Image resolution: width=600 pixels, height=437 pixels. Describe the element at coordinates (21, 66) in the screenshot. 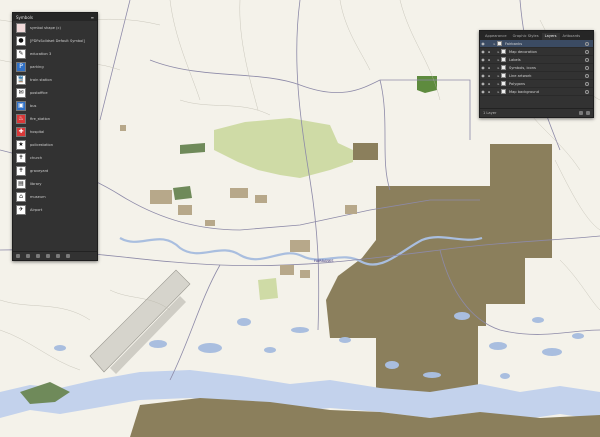

I see `parking-icon: P` at that location.